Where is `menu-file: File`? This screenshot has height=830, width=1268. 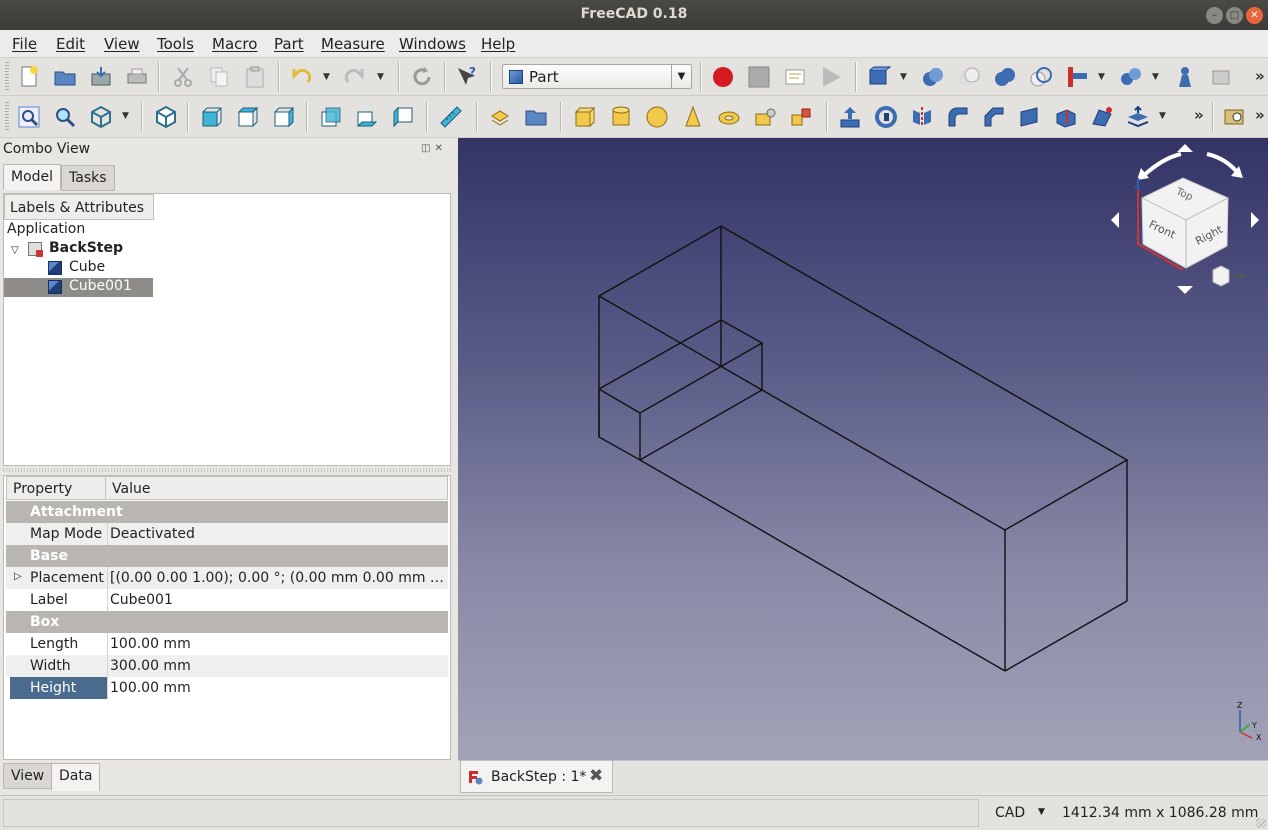 menu-file: File is located at coordinates (24, 44).